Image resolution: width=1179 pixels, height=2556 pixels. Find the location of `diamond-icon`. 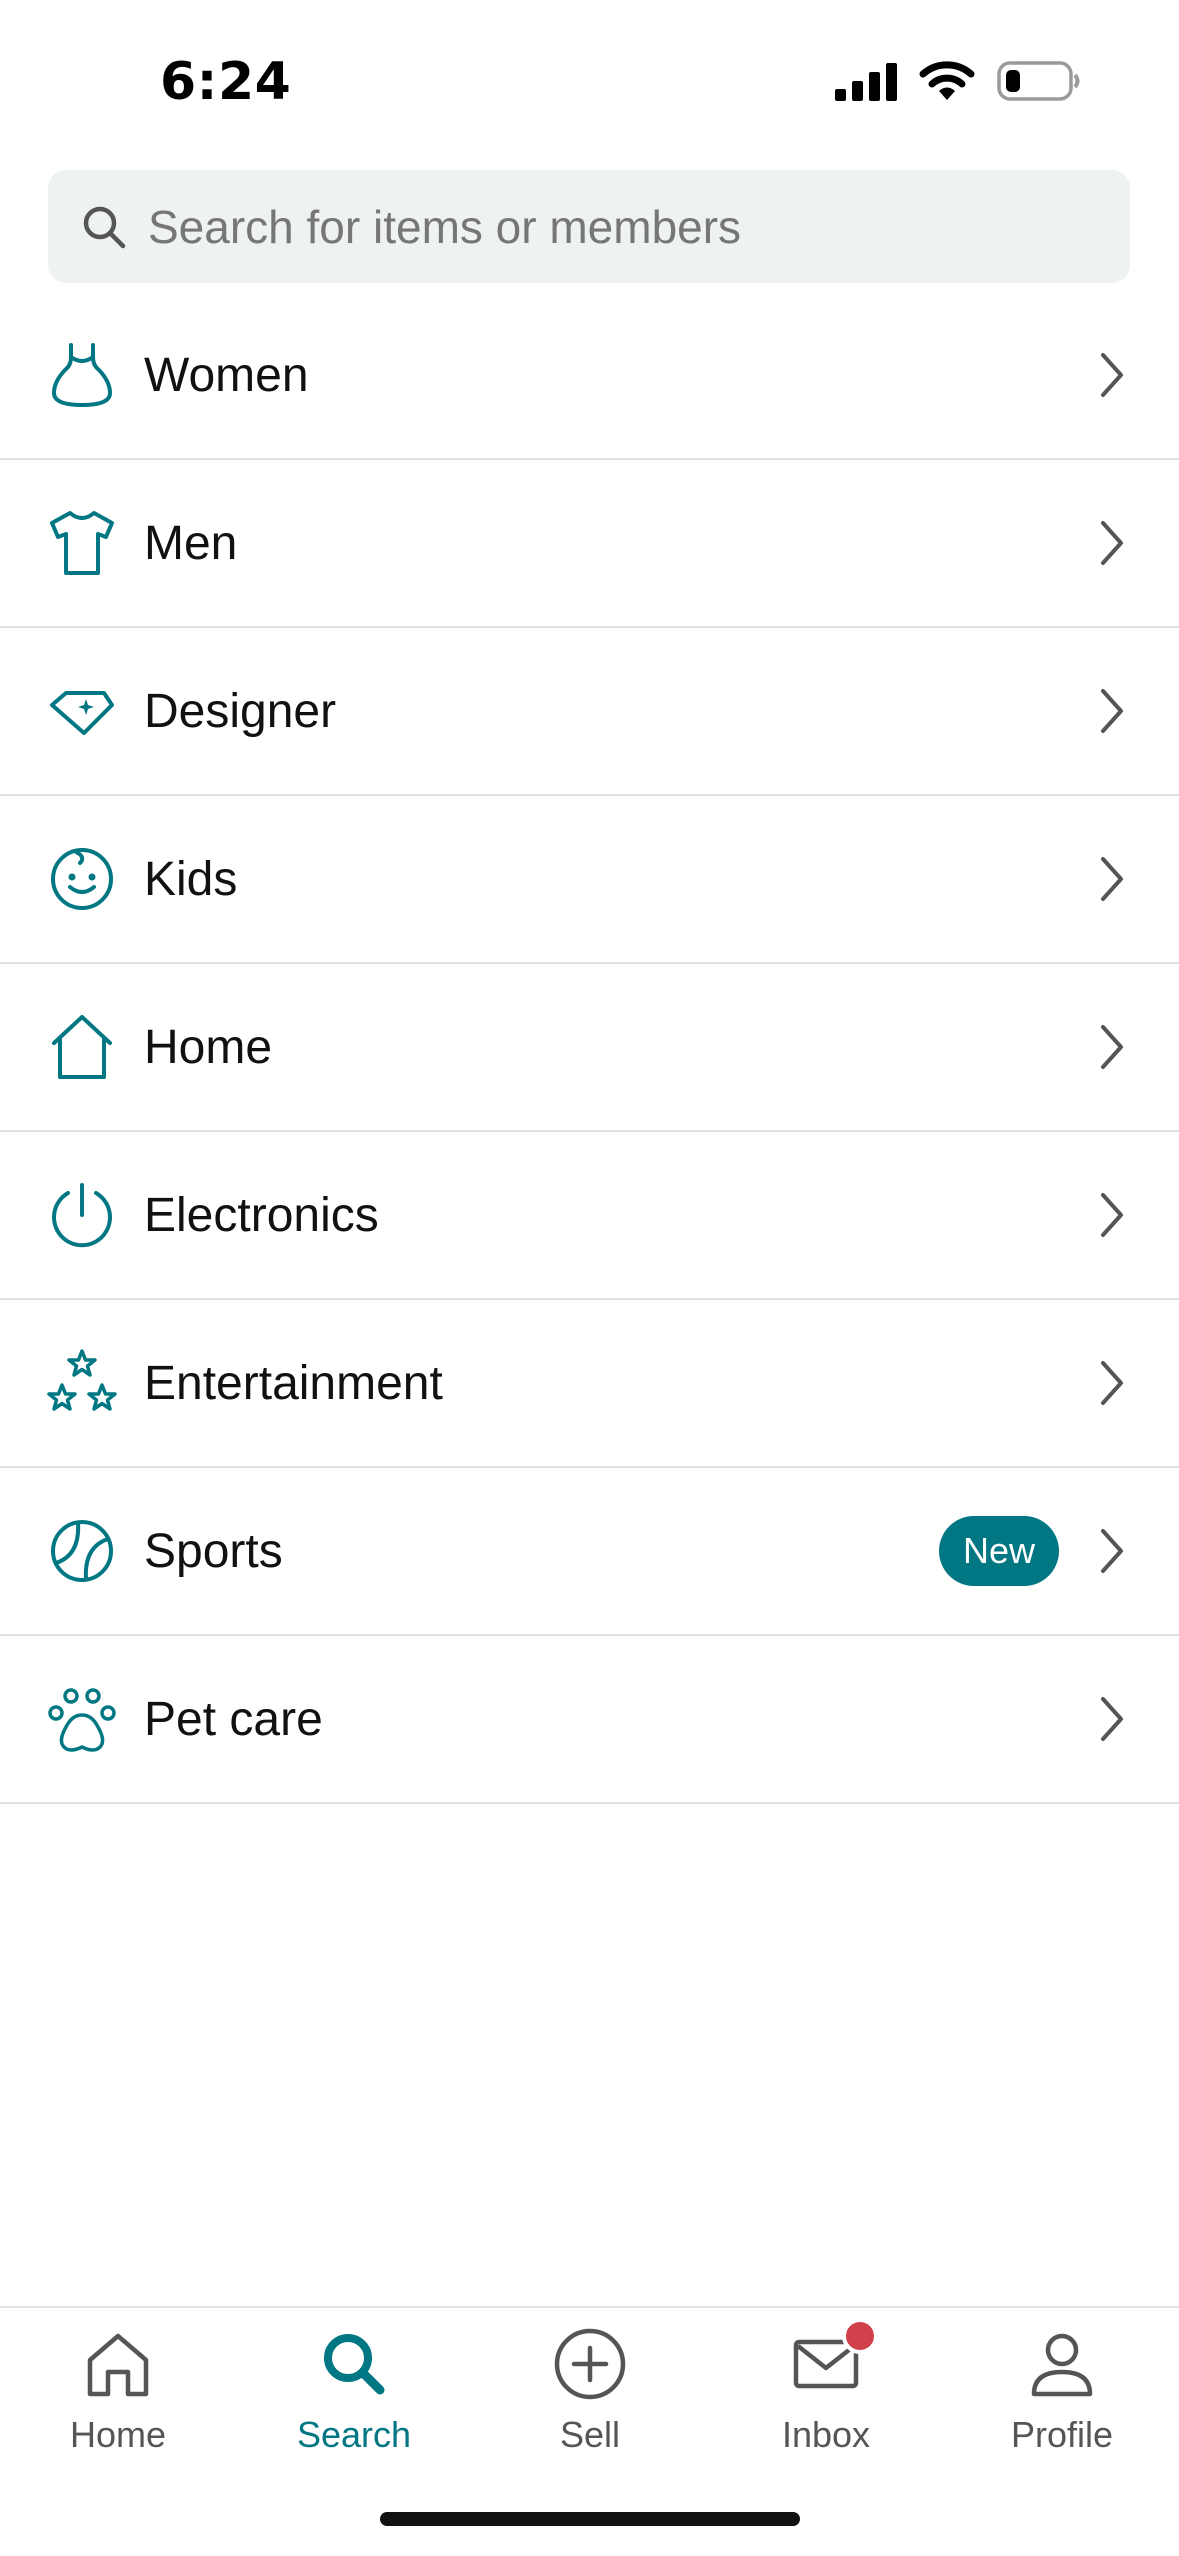

diamond-icon is located at coordinates (82, 713).